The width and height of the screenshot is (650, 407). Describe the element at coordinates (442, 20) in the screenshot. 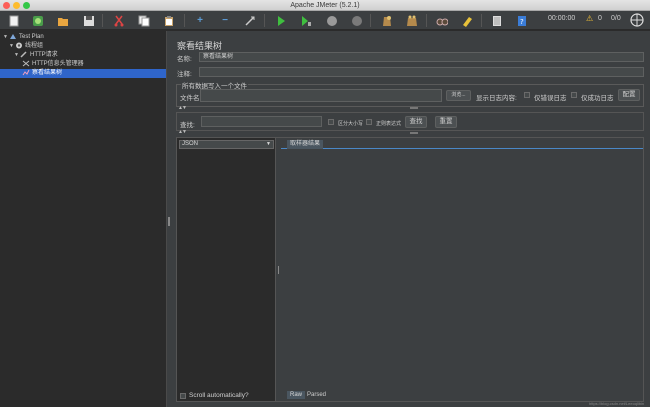

I see `search-icon` at that location.